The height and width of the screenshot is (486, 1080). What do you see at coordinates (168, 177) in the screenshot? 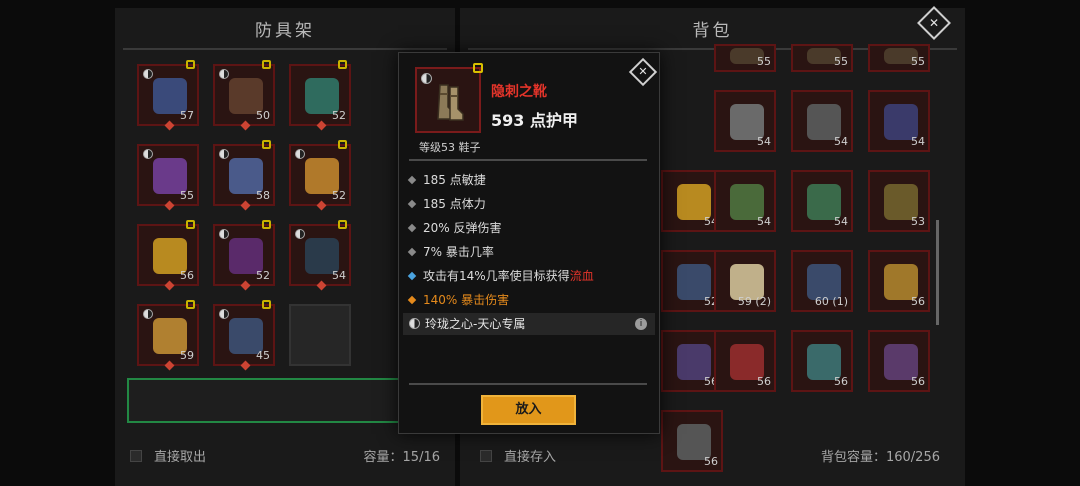
I see `armor-rack-slot: 55` at bounding box center [168, 177].